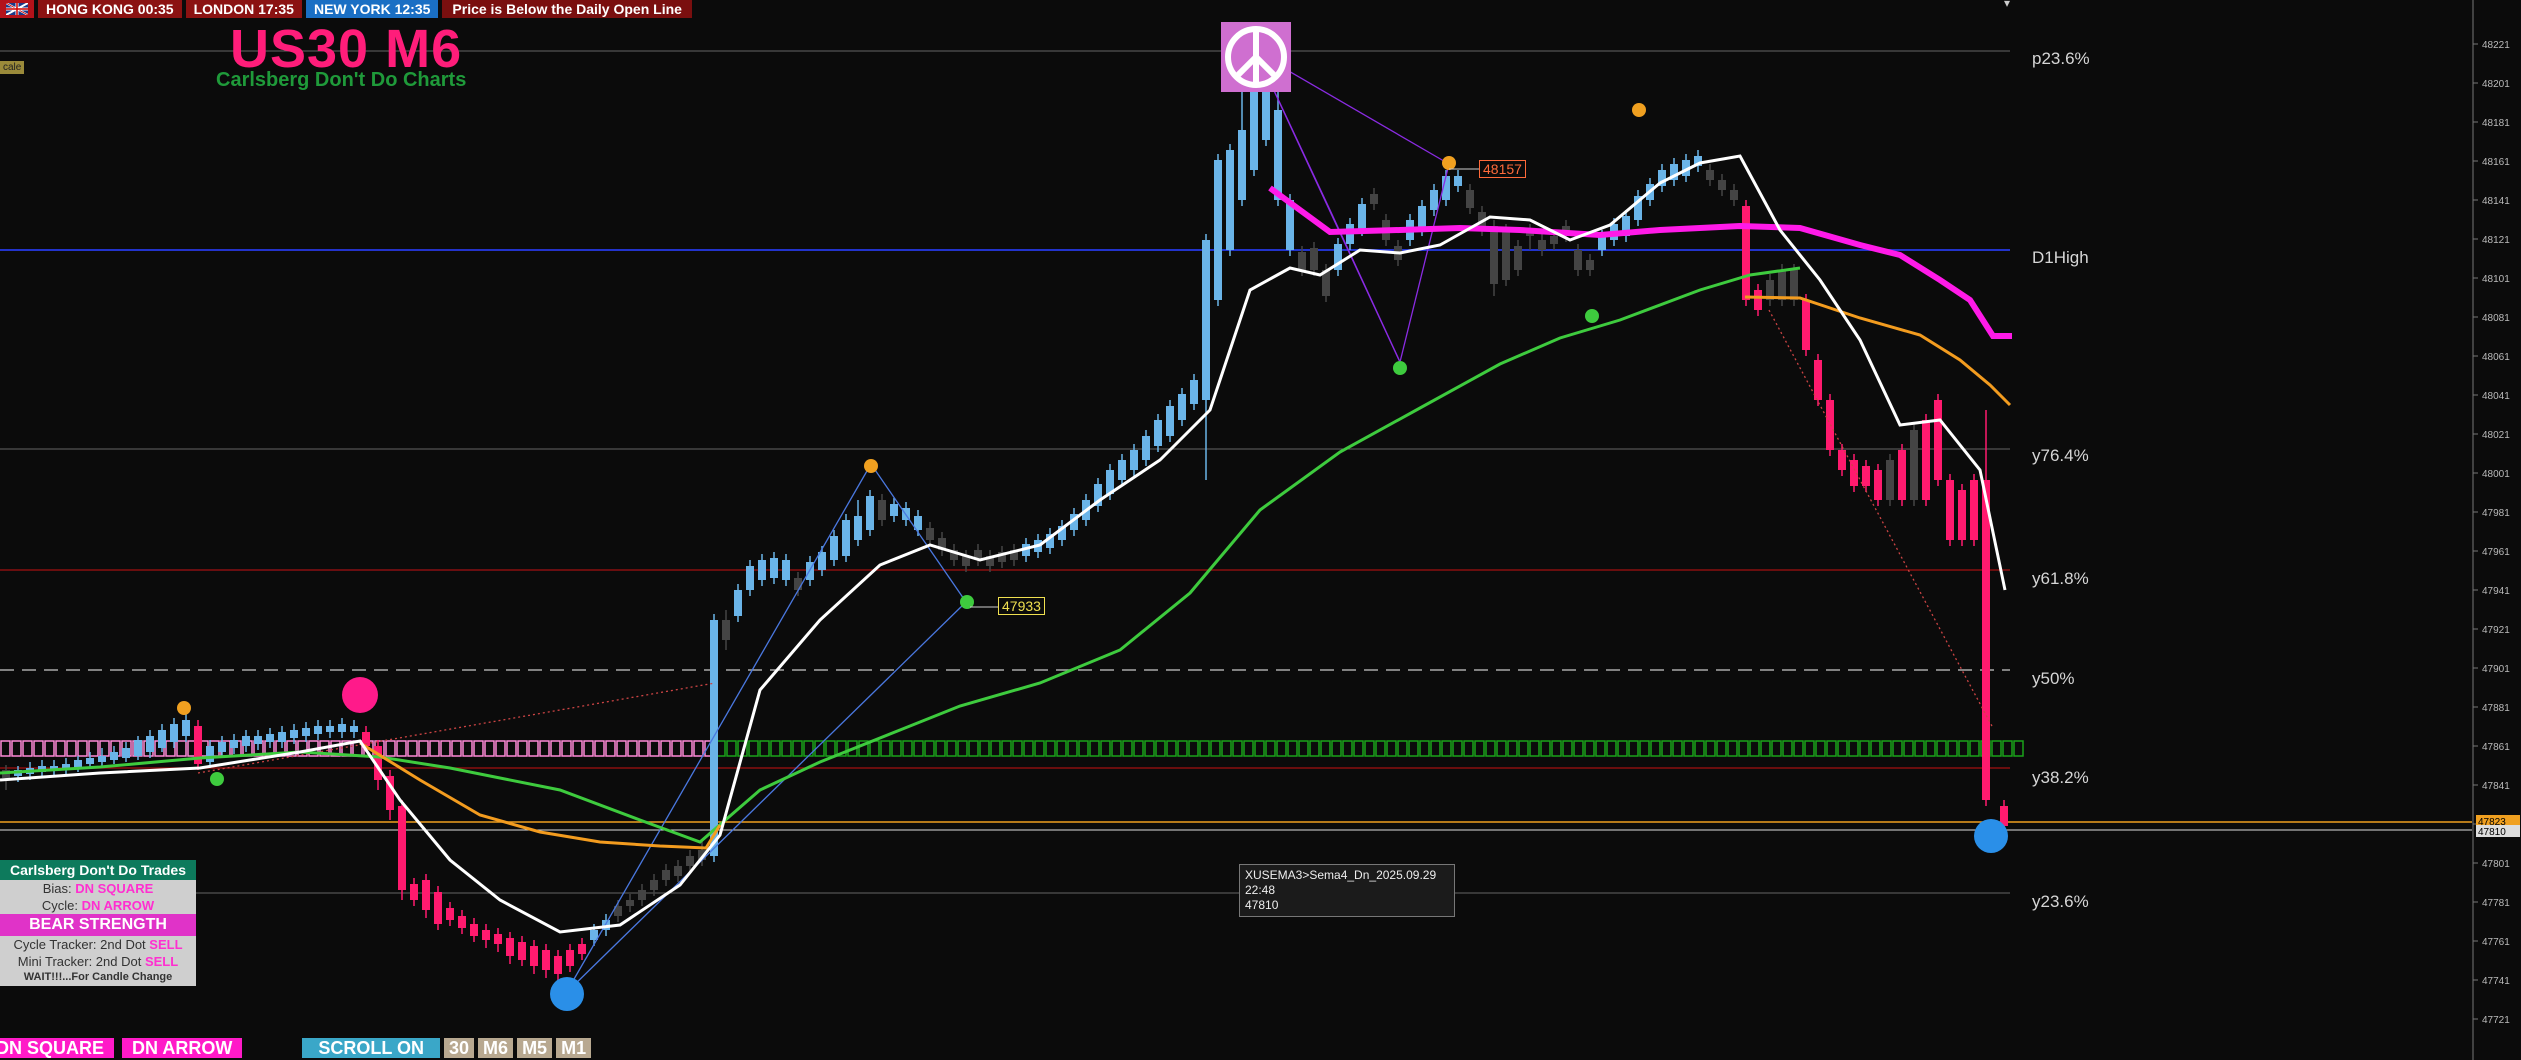 Image resolution: width=2521 pixels, height=1060 pixels. Describe the element at coordinates (2496, 942) in the screenshot. I see `price-axis-label: 47761` at that location.